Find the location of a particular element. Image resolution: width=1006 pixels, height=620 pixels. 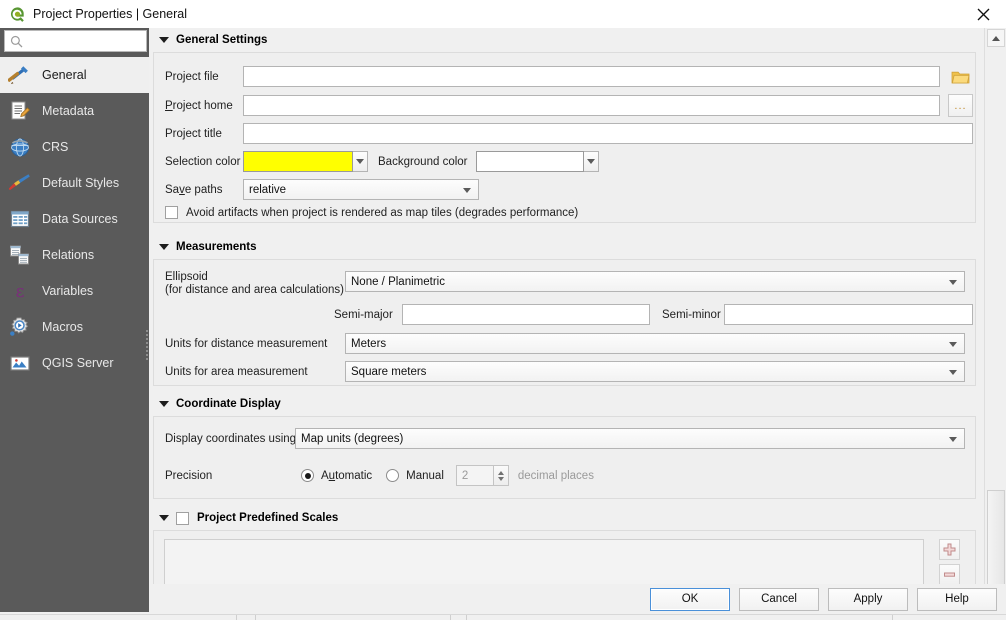

ellipsoid-label-line2: (for distance and area calculations) is located at coordinates (254, 290).